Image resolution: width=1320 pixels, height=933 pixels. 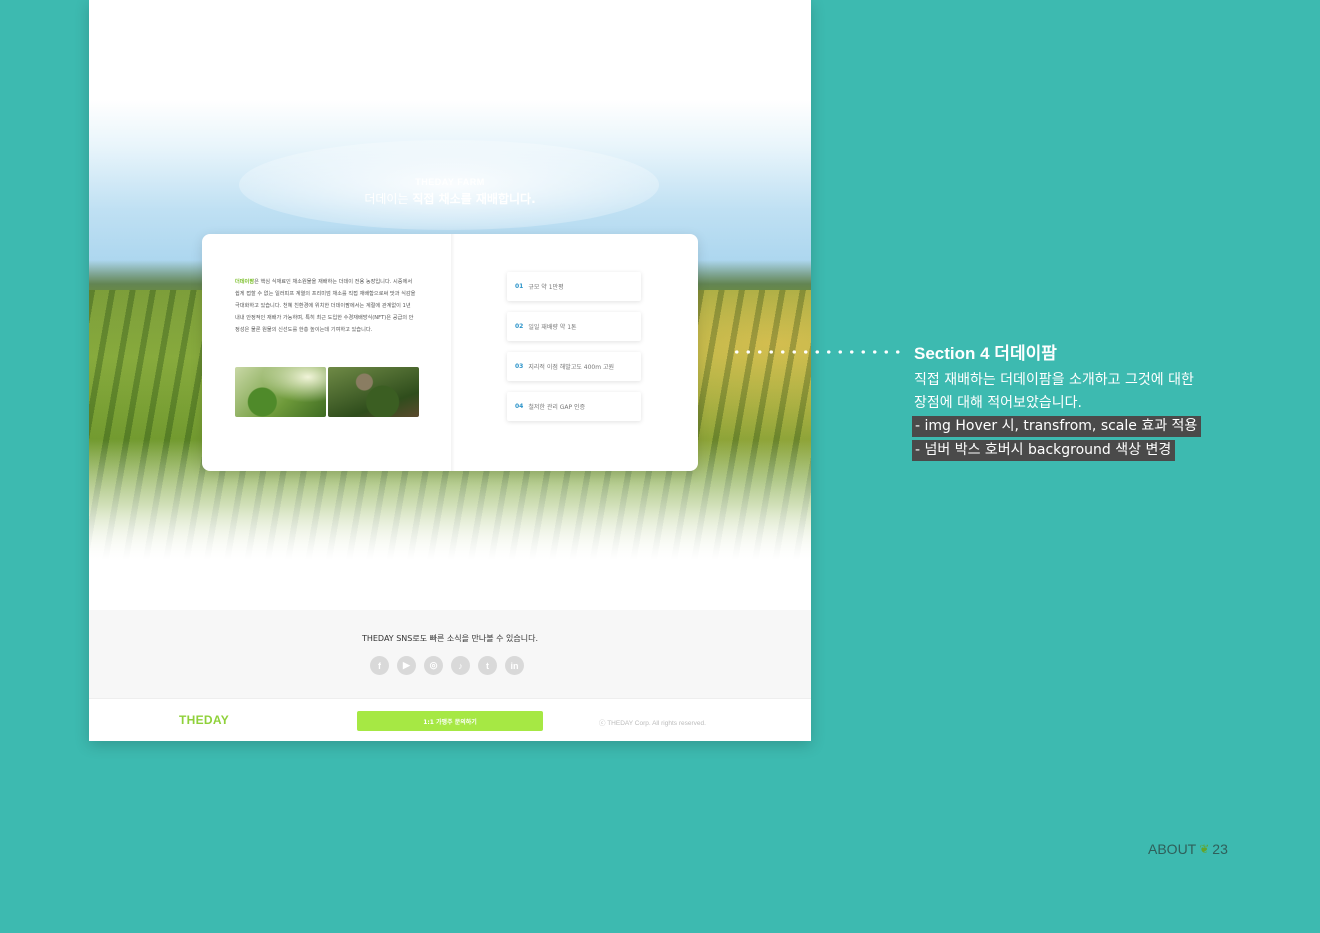 What do you see at coordinates (1057, 426) in the screenshot?
I see `description-tag-hover-scale: - img Hover 시, transfrom, scale 효과 적용` at bounding box center [1057, 426].